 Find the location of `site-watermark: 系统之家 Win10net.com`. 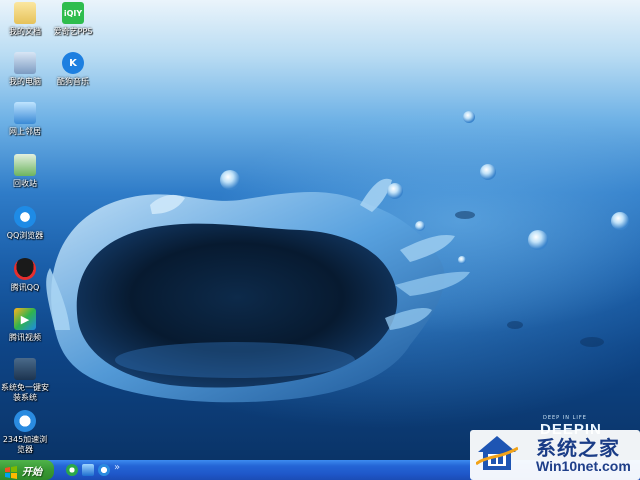

site-watermark: 系统之家 Win10net.com is located at coordinates (555, 455).